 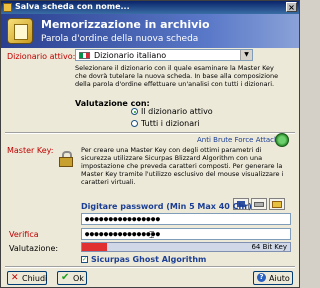 What do you see at coordinates (84, 259) in the screenshot?
I see `checkbox-box: ✓` at bounding box center [84, 259].